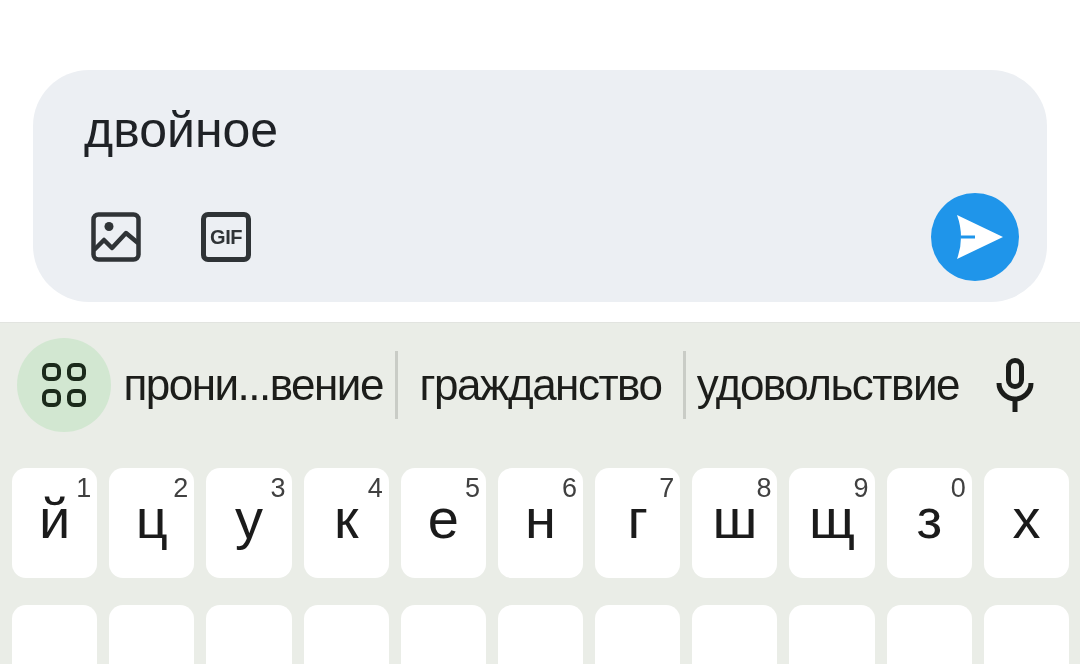 This screenshot has width=1080, height=664. Describe the element at coordinates (1015, 385) in the screenshot. I see `microphone-icon` at that location.